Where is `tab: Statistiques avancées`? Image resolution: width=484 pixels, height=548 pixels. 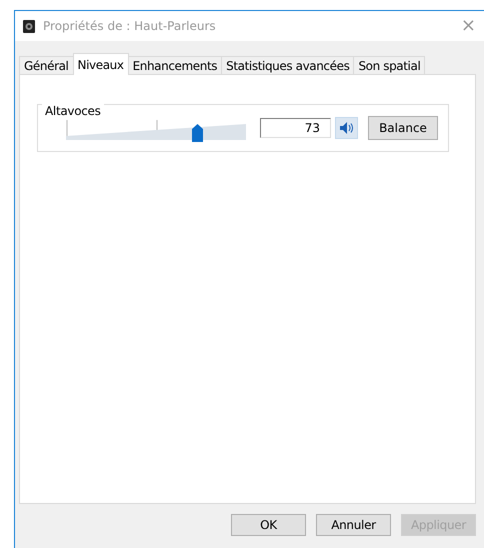
tab: Statistiques avancées is located at coordinates (287, 65).